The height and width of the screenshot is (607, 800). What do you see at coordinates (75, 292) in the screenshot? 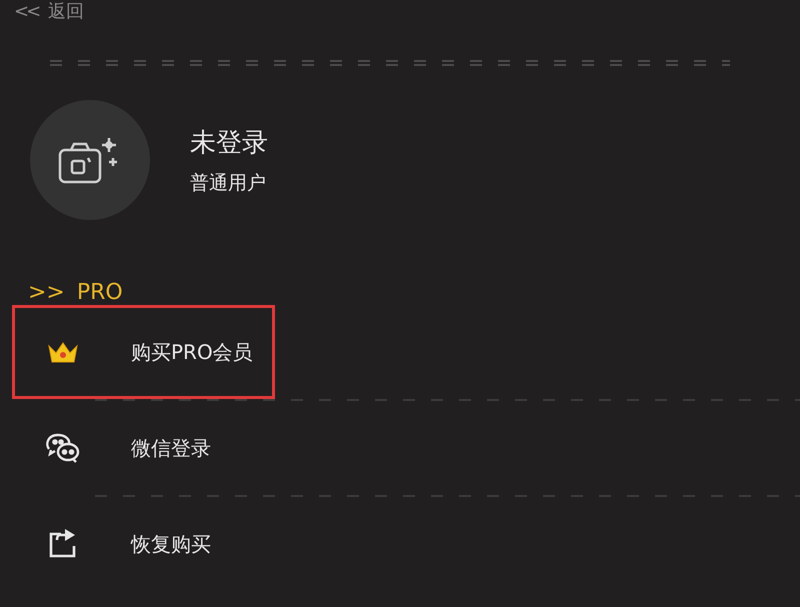
I see `section-header: >> PRO` at bounding box center [75, 292].